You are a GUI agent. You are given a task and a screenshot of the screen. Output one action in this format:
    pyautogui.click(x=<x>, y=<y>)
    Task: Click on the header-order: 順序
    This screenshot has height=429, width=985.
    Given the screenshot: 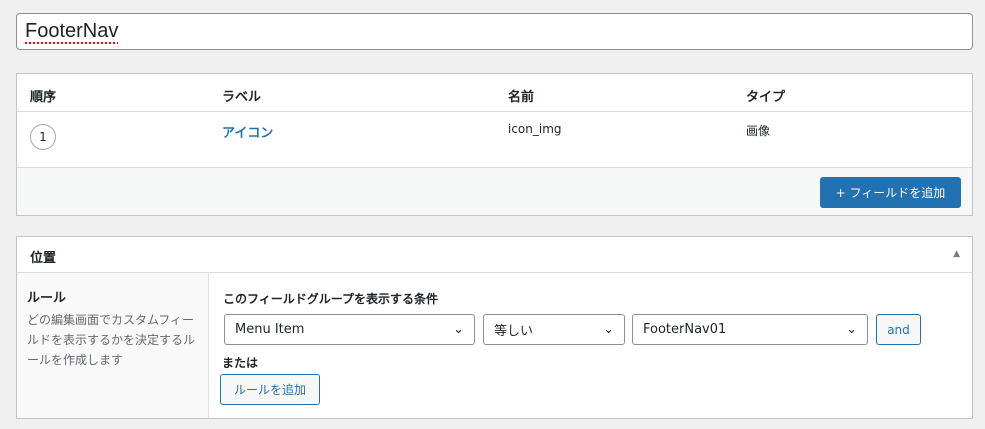 What is the action you would take?
    pyautogui.click(x=43, y=97)
    